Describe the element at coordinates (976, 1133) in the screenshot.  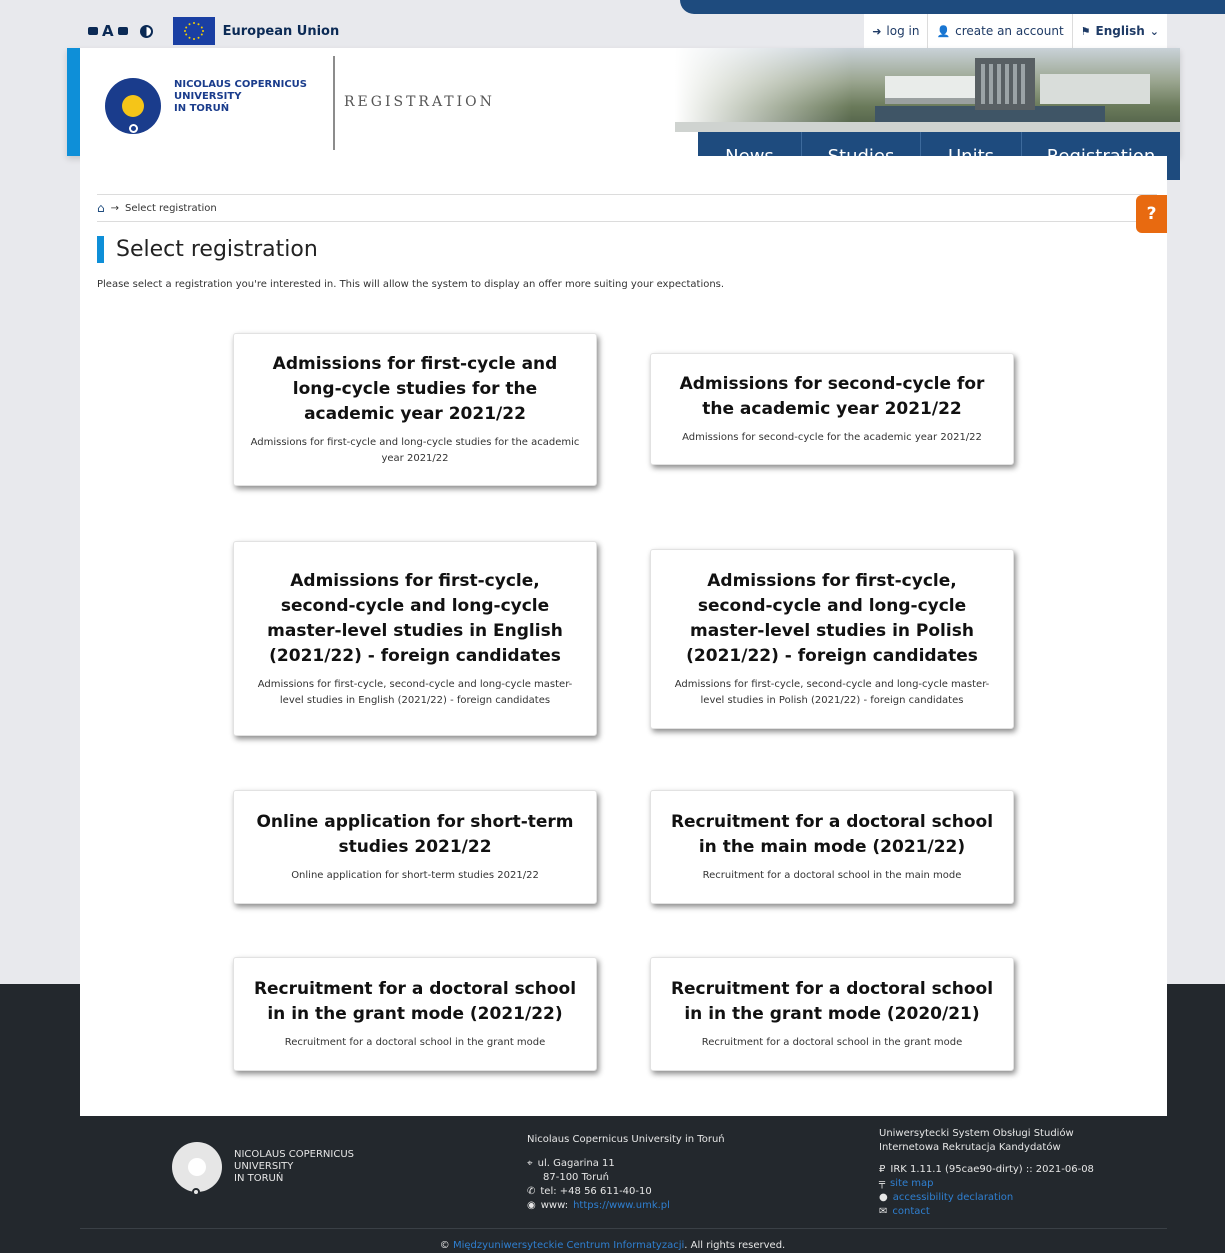
I see `footer-system-line1: Uniwersytecki System Obsługi Studiów` at that location.